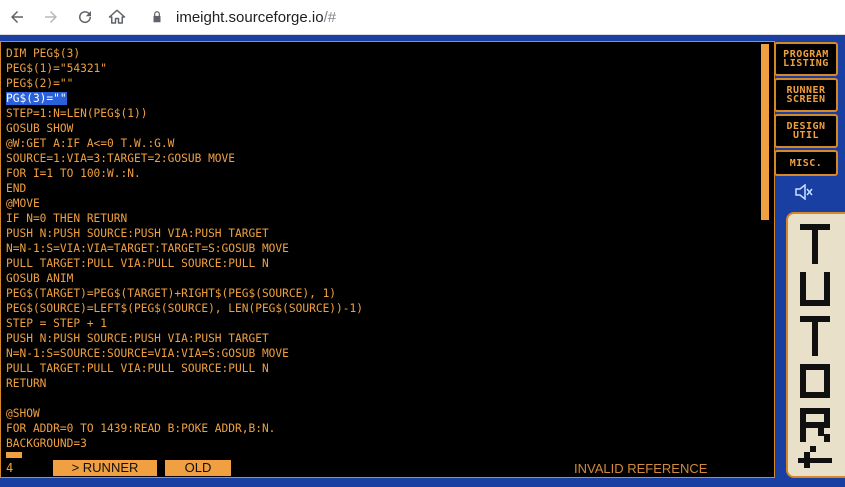  What do you see at coordinates (10, 468) in the screenshot?
I see `line-number: 4` at bounding box center [10, 468].